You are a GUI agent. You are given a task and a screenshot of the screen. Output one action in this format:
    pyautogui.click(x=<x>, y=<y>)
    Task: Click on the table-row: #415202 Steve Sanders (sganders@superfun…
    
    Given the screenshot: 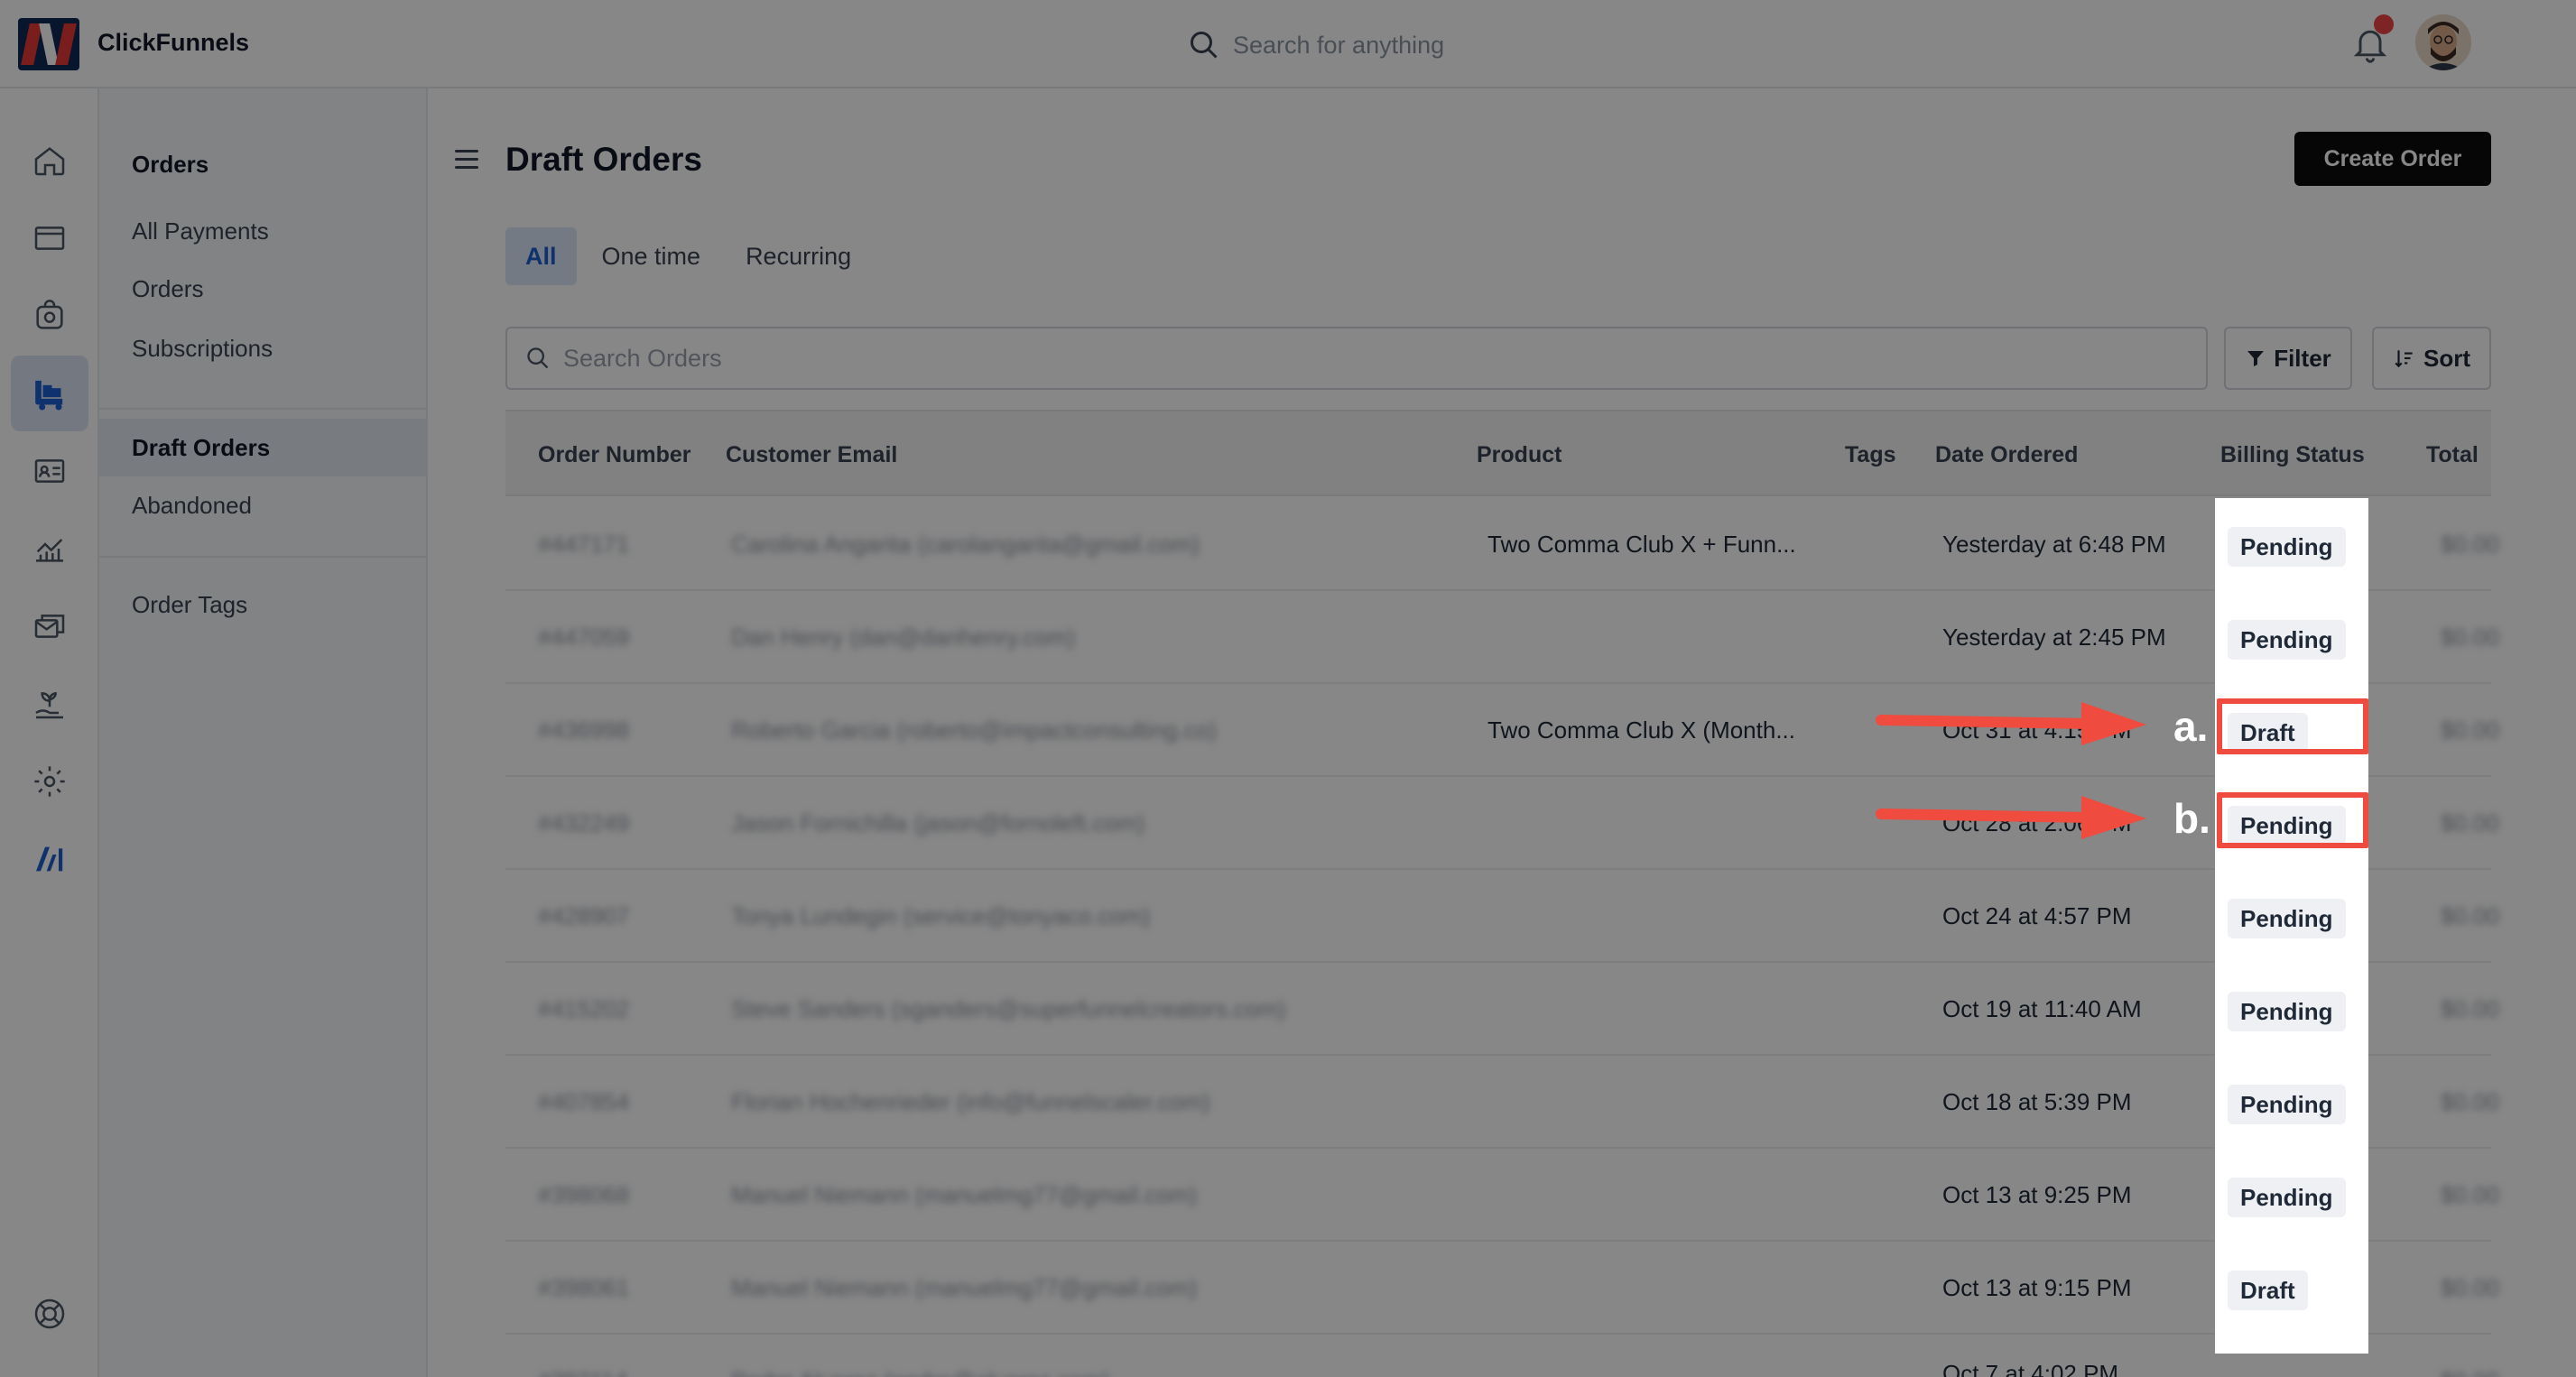 What is the action you would take?
    pyautogui.click(x=1502, y=1009)
    